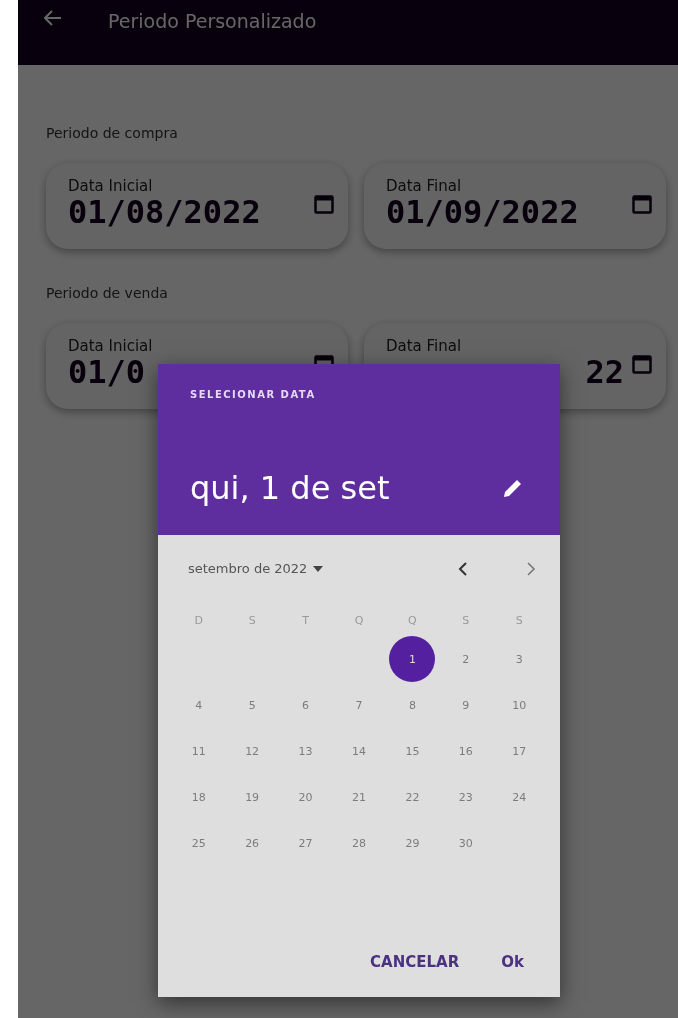  What do you see at coordinates (112, 133) in the screenshot?
I see `section-label: Periodo de compra` at bounding box center [112, 133].